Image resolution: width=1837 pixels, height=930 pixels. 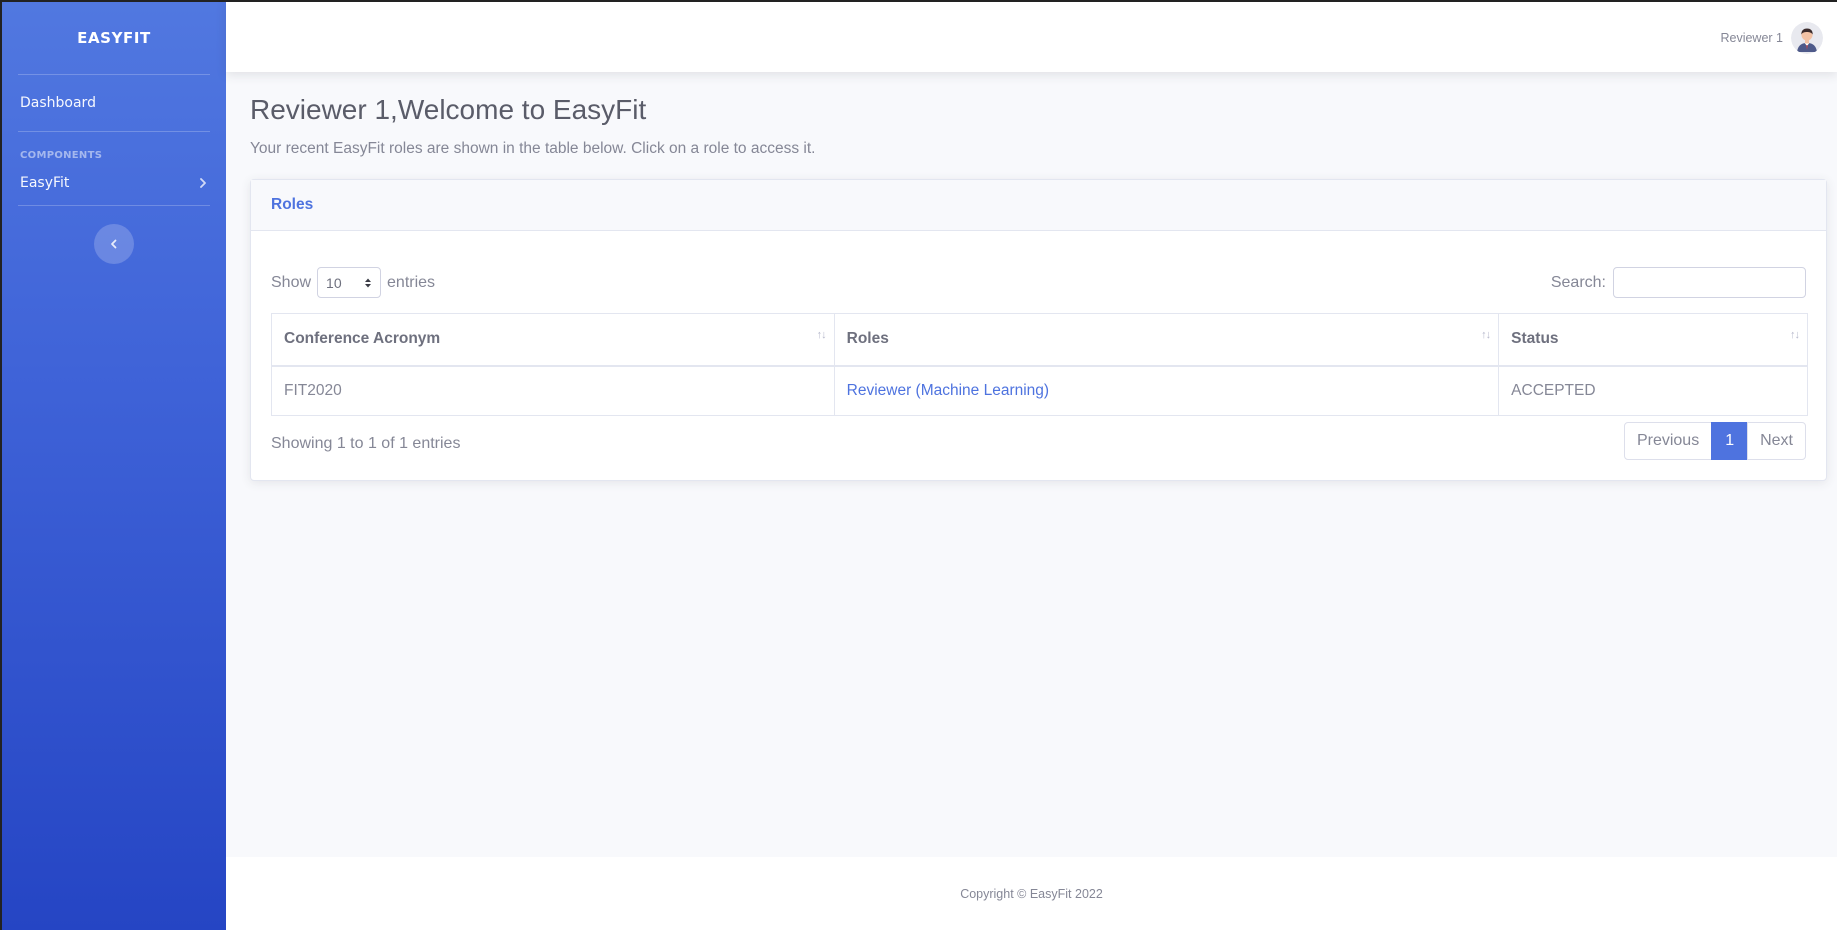 I want to click on sidebar-heading: COMPONENTS, so click(x=61, y=155).